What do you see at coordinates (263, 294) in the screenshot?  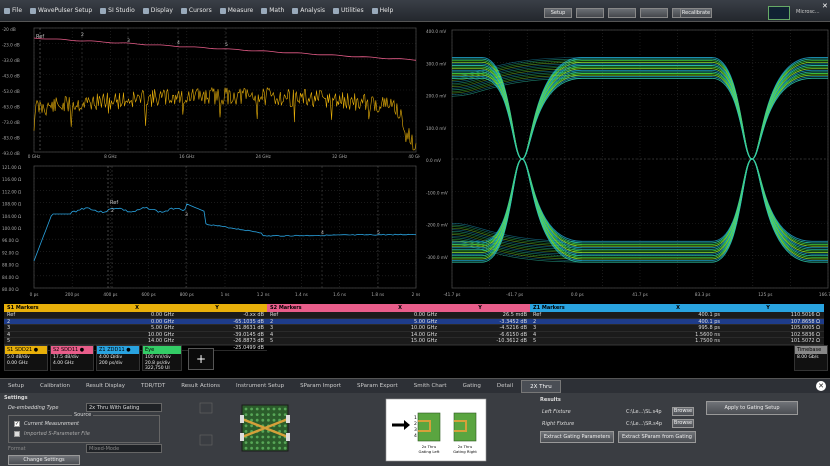 I see `x-tick-label: 1.2 ns` at bounding box center [263, 294].